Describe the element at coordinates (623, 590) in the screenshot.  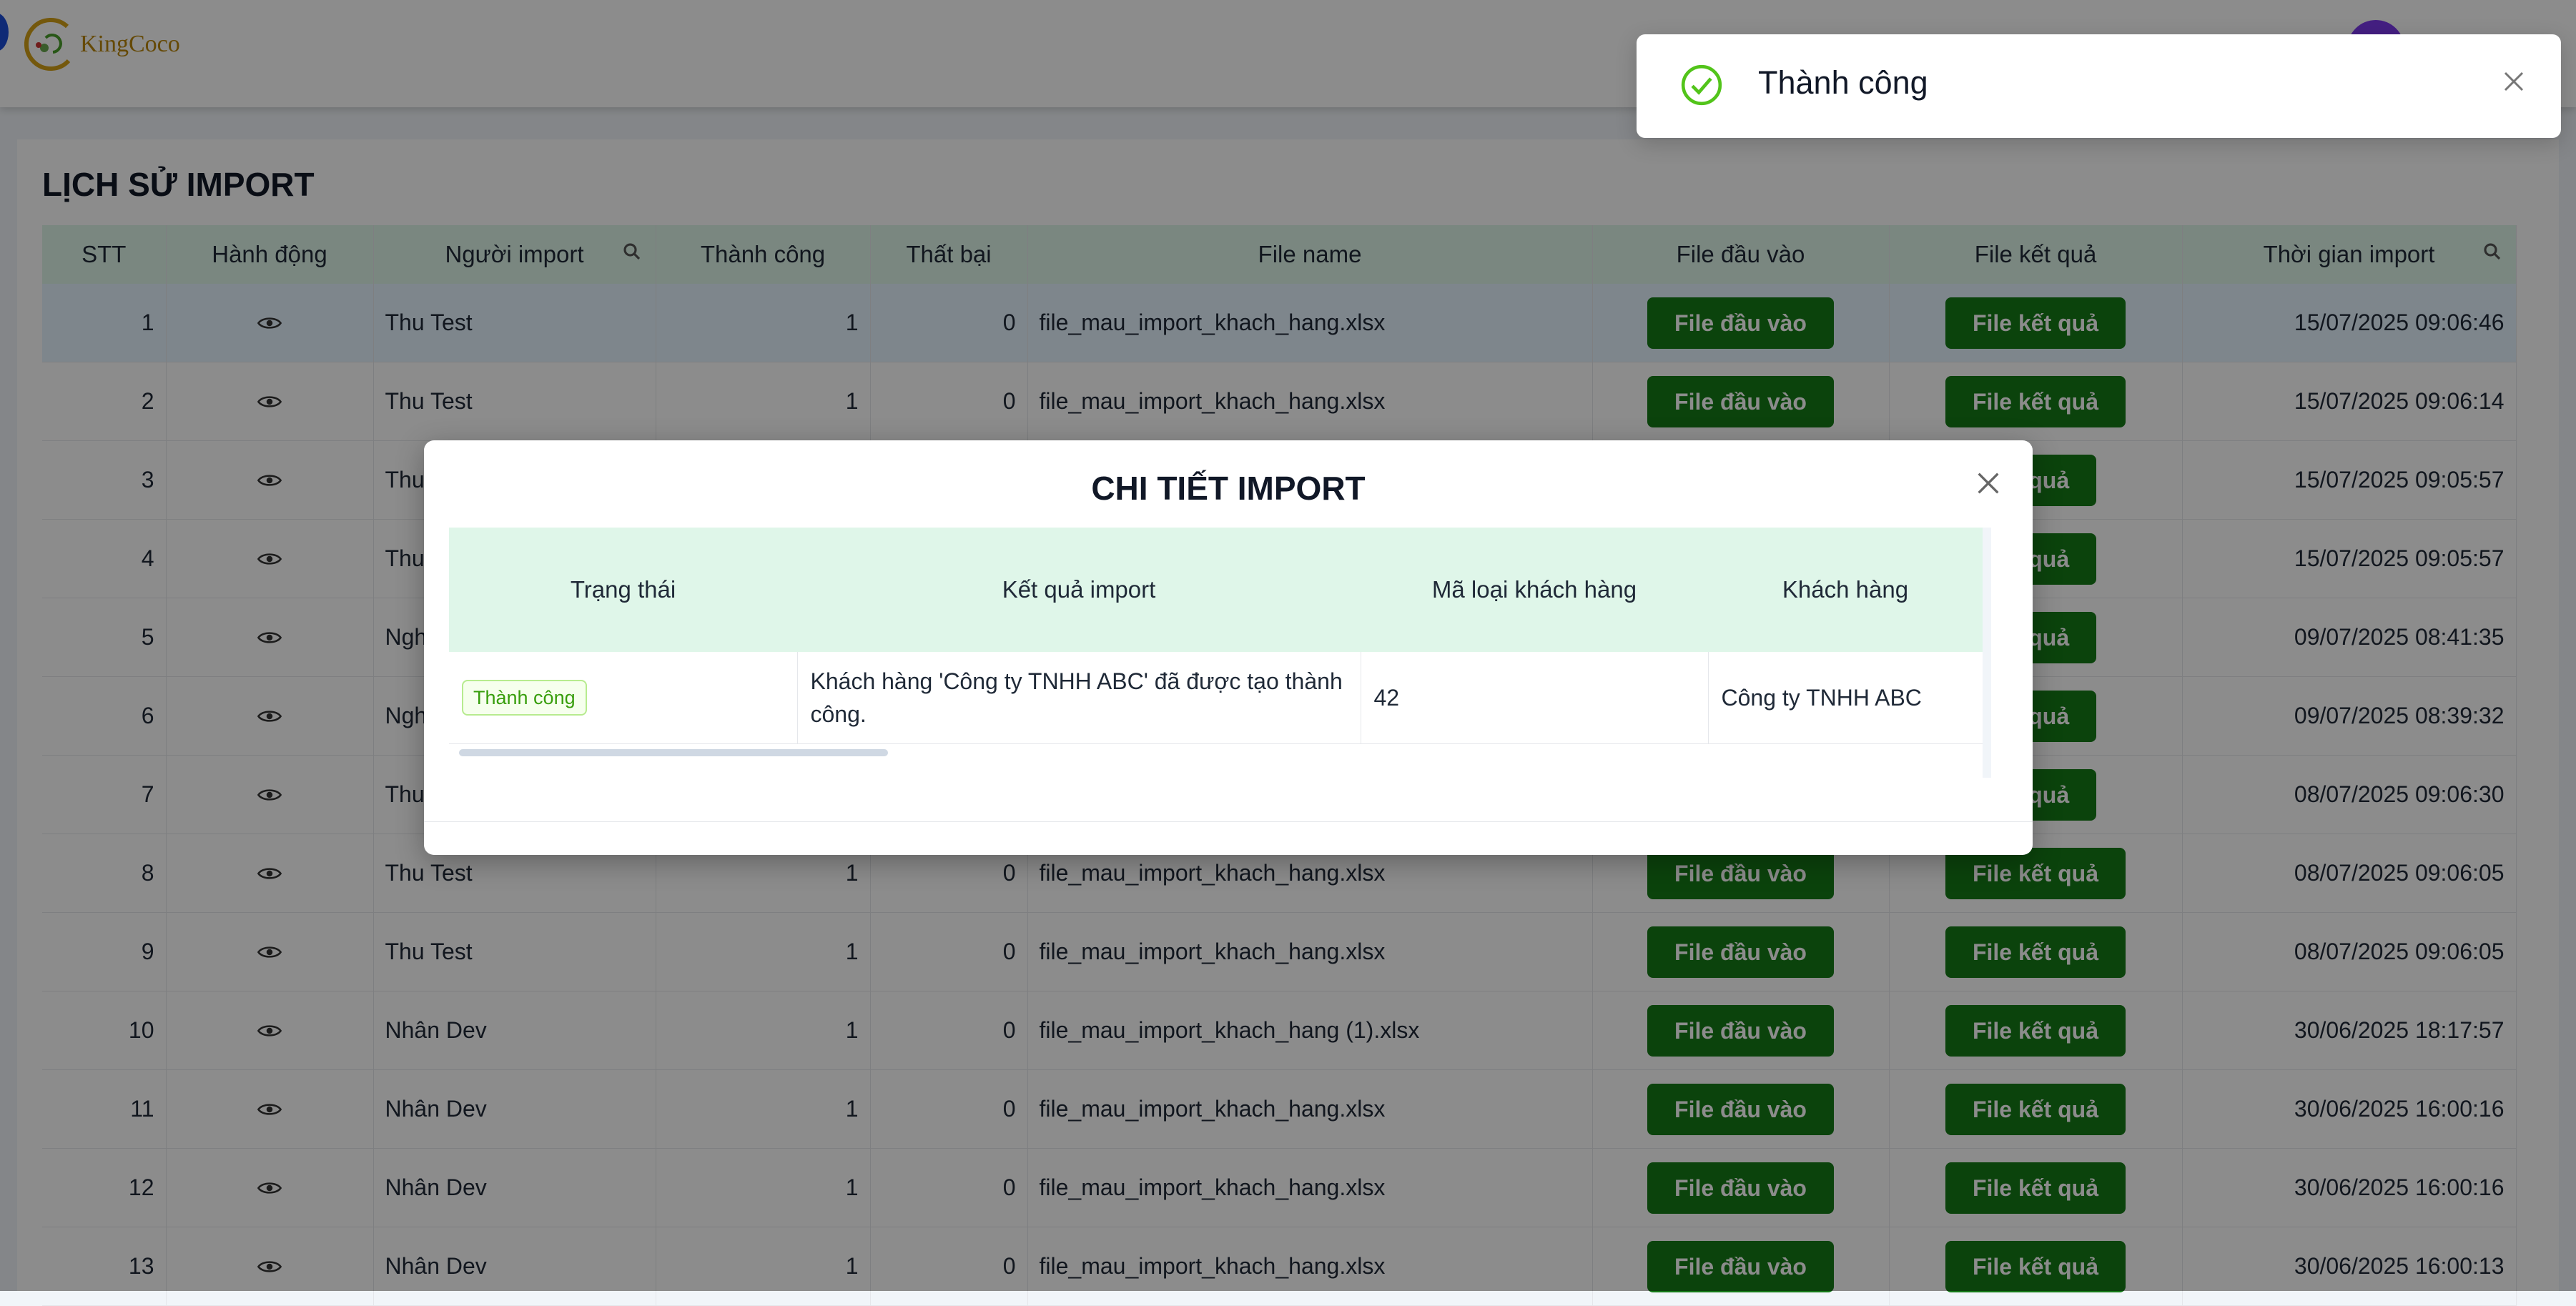
I see `col-header-status: Trạng thái` at that location.